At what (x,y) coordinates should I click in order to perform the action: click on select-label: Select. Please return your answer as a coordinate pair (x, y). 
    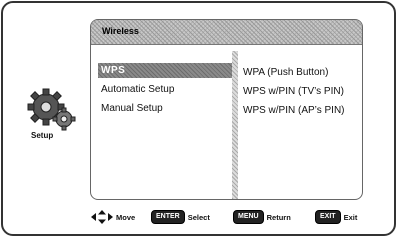
    Looking at the image, I should click on (198, 217).